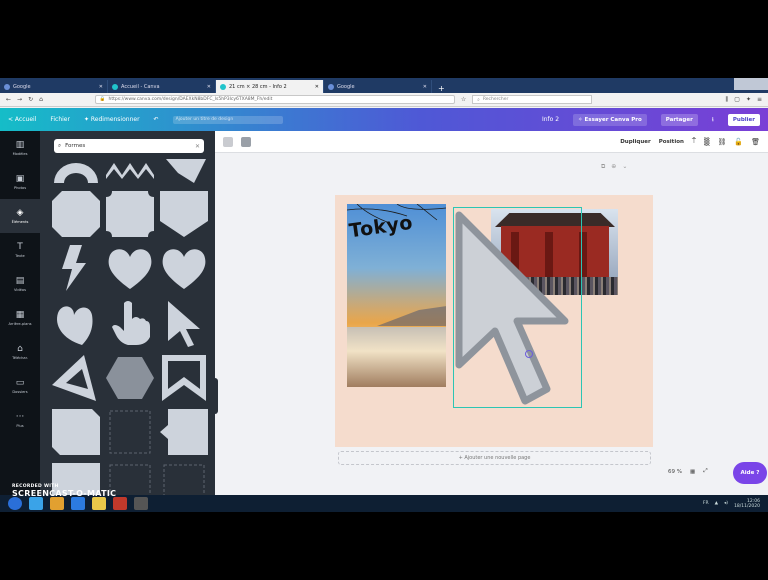  Describe the element at coordinates (76, 268) in the screenshot. I see `lightning-shape` at that location.